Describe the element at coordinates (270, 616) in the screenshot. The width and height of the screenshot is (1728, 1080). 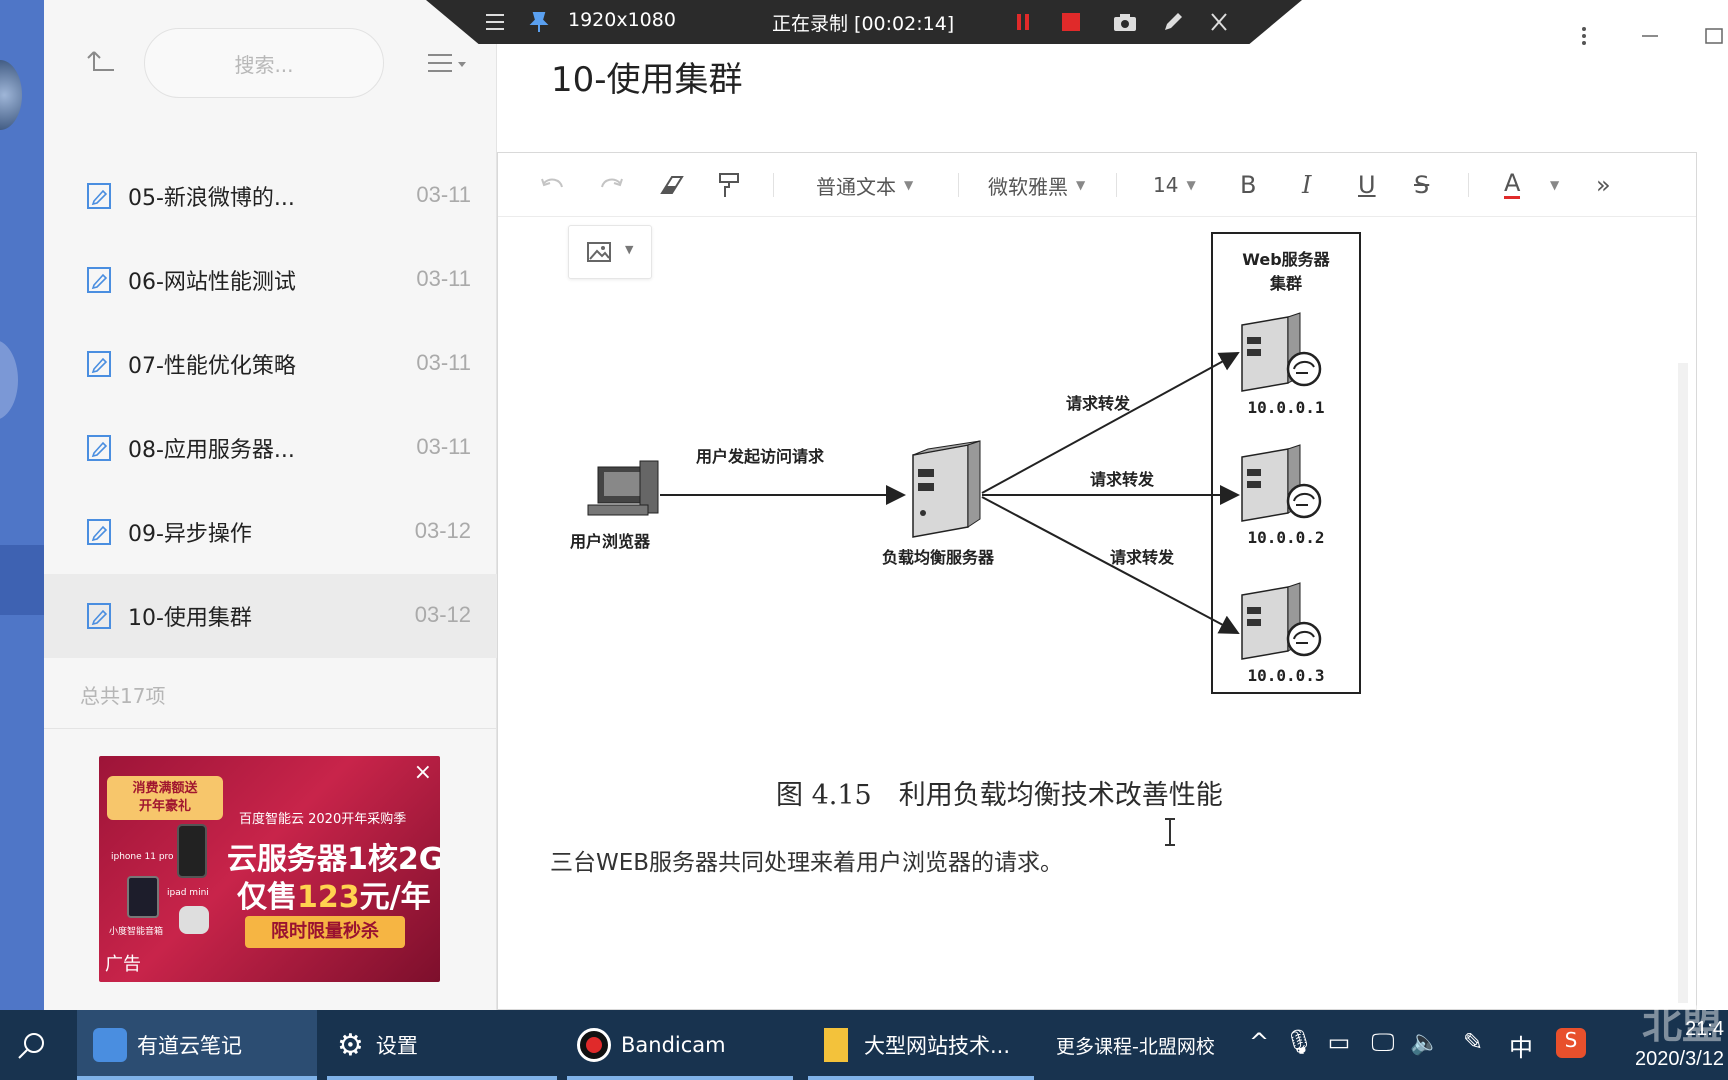
I see `note-list-item-active: 10-使用集群 03-12` at that location.